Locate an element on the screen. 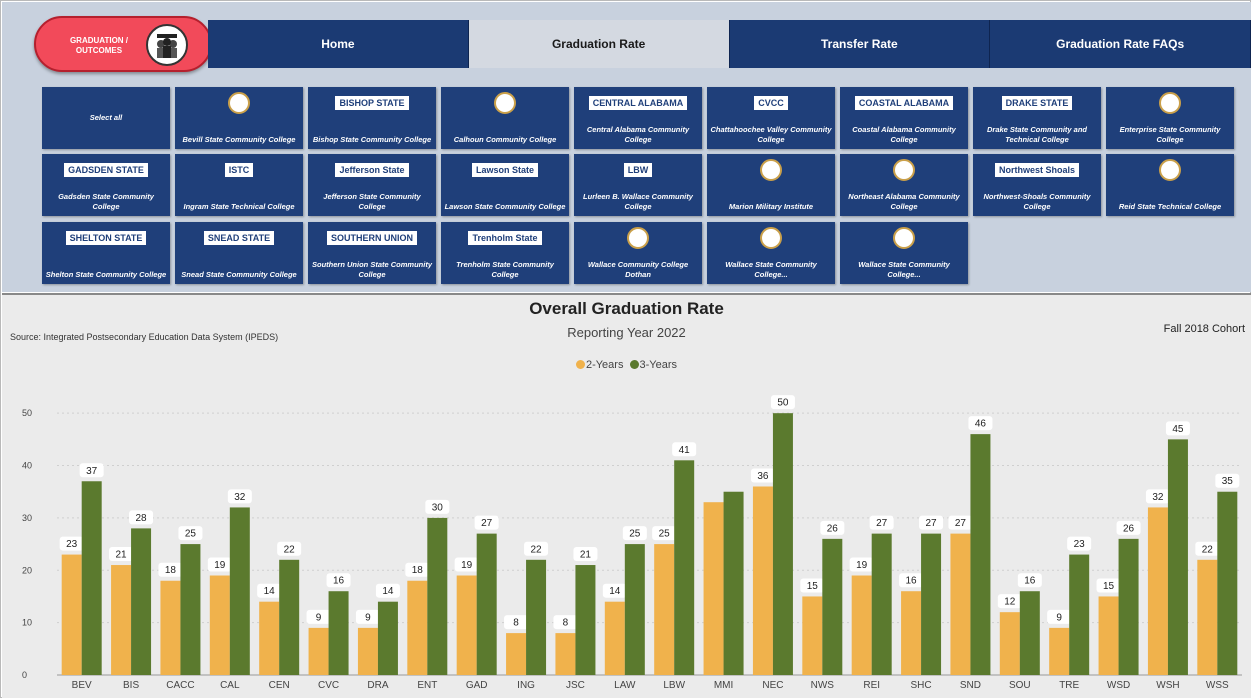 This screenshot has width=1251, height=700. x-tick-label: NEC is located at coordinates (772, 685).